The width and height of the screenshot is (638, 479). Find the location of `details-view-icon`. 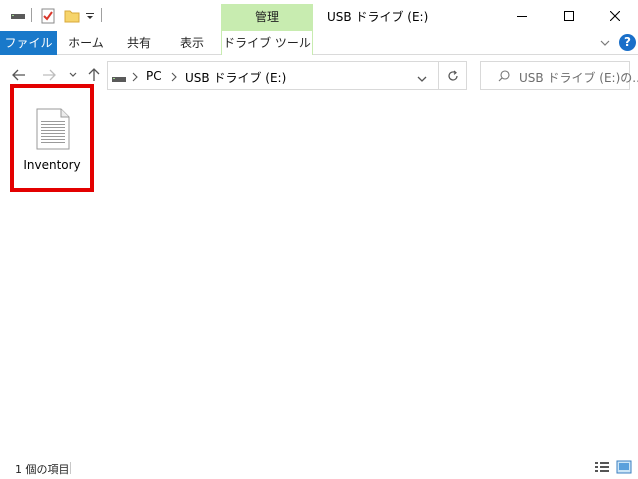

details-view-icon is located at coordinates (602, 467).